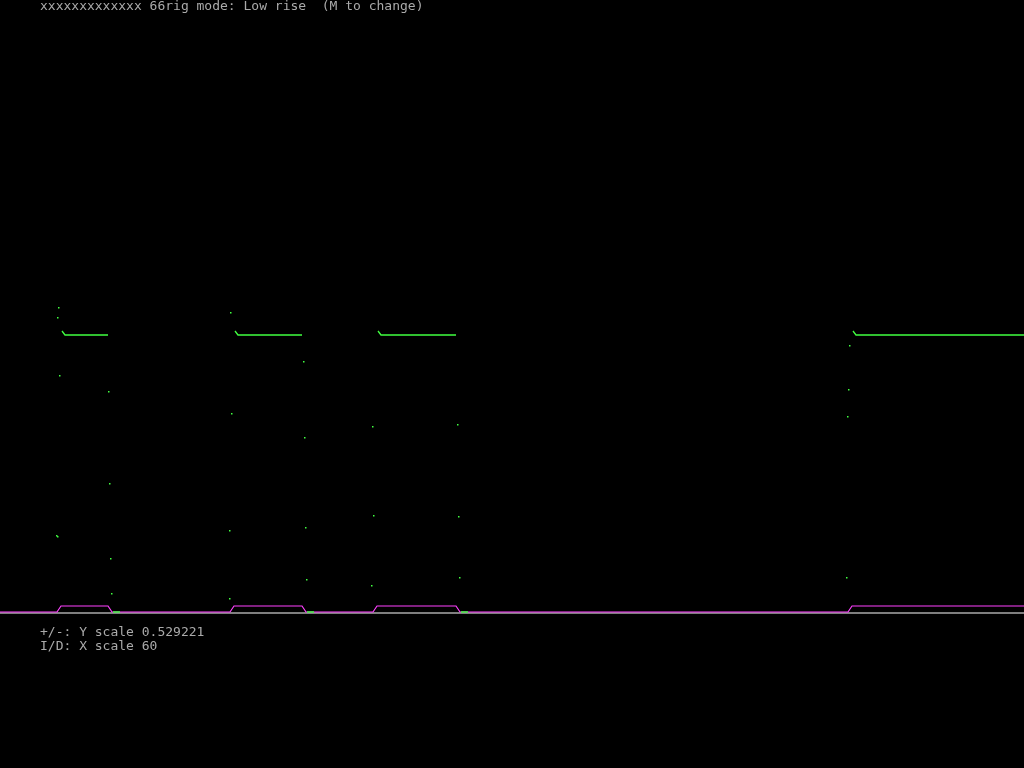 This screenshot has width=1024, height=768. Describe the element at coordinates (122, 631) in the screenshot. I see `key-hint: +/-: Y scale 0.529221` at that location.